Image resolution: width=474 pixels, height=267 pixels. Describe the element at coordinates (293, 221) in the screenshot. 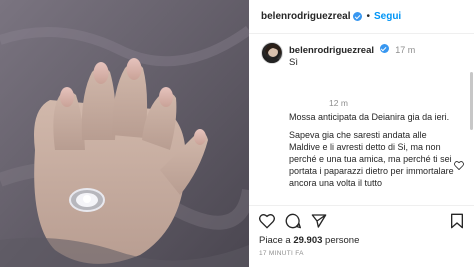

I see `comment-icon` at that location.